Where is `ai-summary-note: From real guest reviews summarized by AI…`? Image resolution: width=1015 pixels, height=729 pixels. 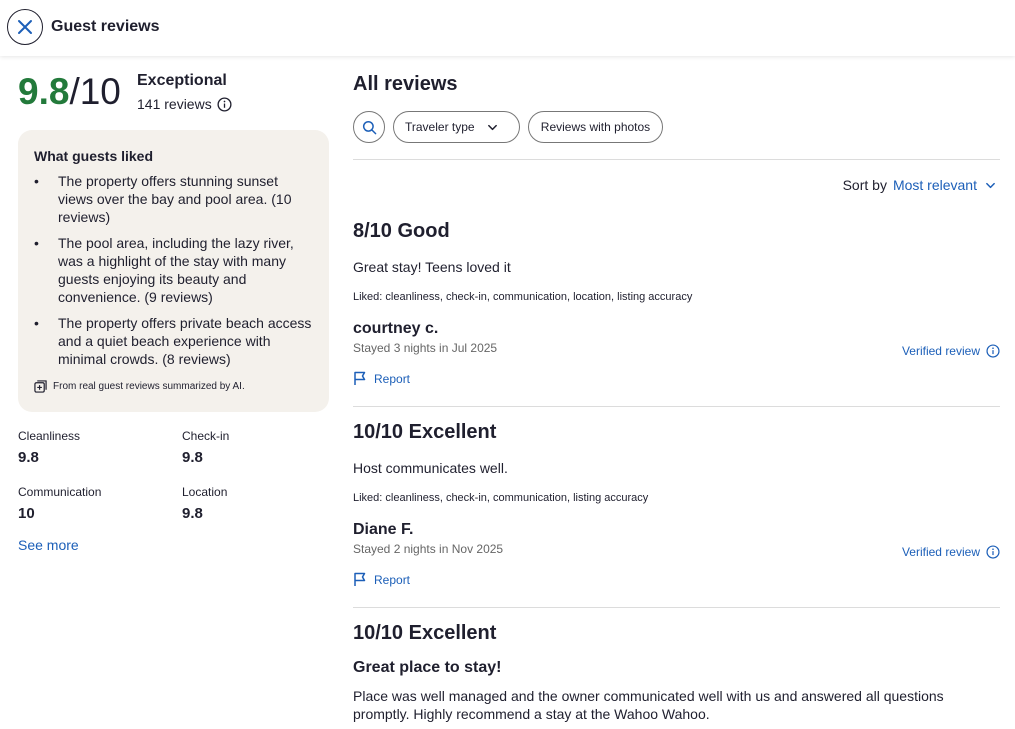 ai-summary-note: From real guest reviews summarized by AI… is located at coordinates (139, 386).